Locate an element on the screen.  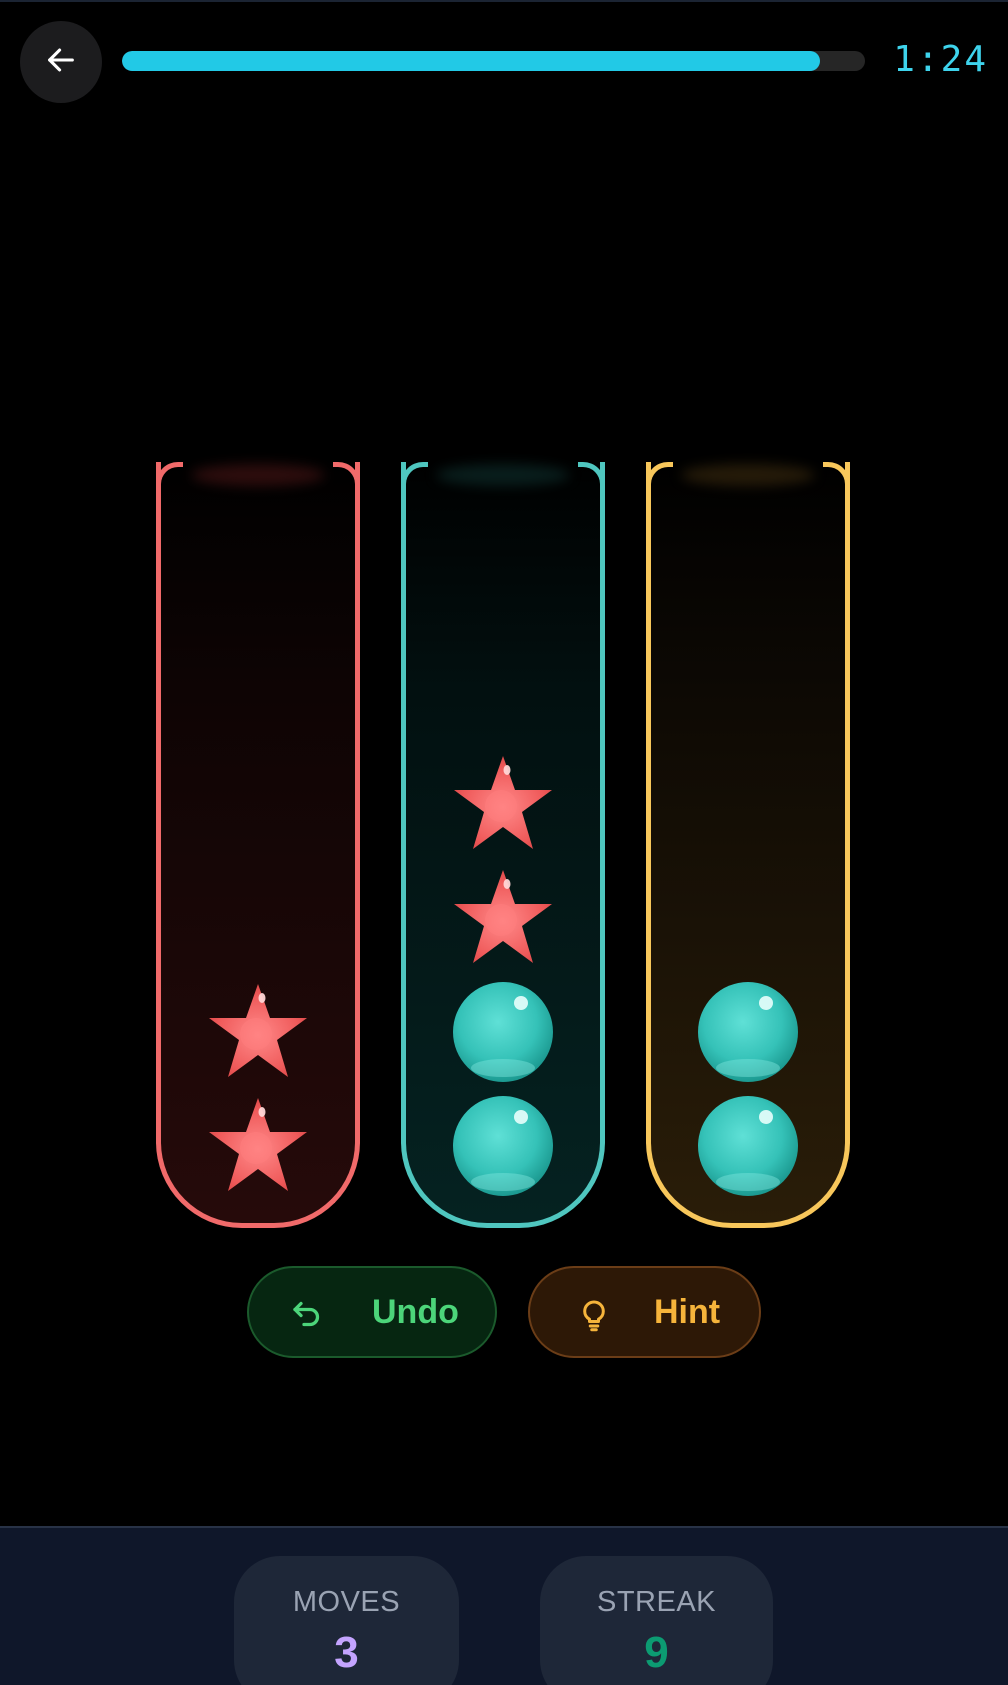
undo-label: Undo is located at coordinates (415, 1312).